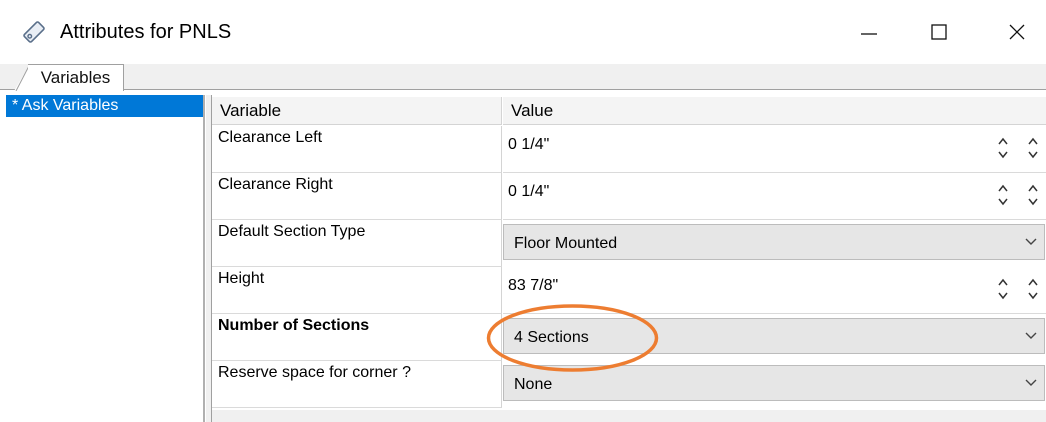 This screenshot has width=1046, height=422. I want to click on table-row: Clearance Left 0 1/4", so click(629, 149).